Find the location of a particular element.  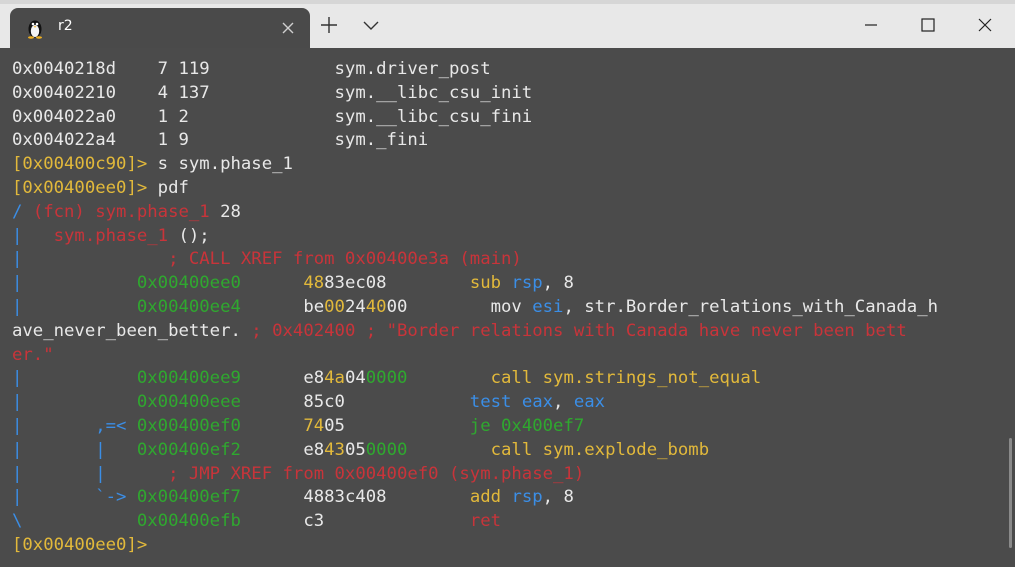

terminal-text: ave_never_been_better. is located at coordinates (126, 330).